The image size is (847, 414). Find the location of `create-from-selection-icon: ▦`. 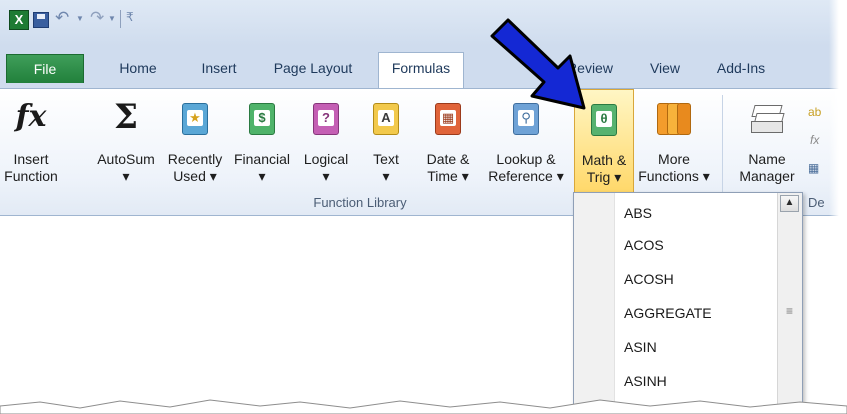

create-from-selection-icon: ▦ is located at coordinates (813, 168).